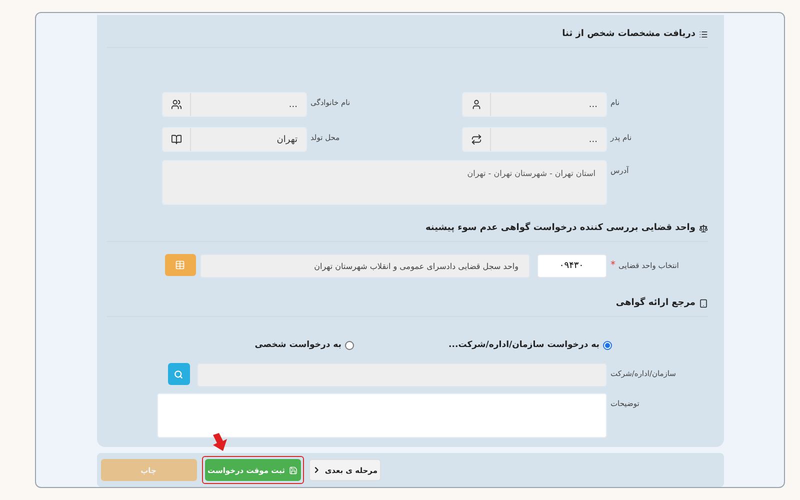  What do you see at coordinates (176, 139) in the screenshot?
I see `book-icon` at bounding box center [176, 139].